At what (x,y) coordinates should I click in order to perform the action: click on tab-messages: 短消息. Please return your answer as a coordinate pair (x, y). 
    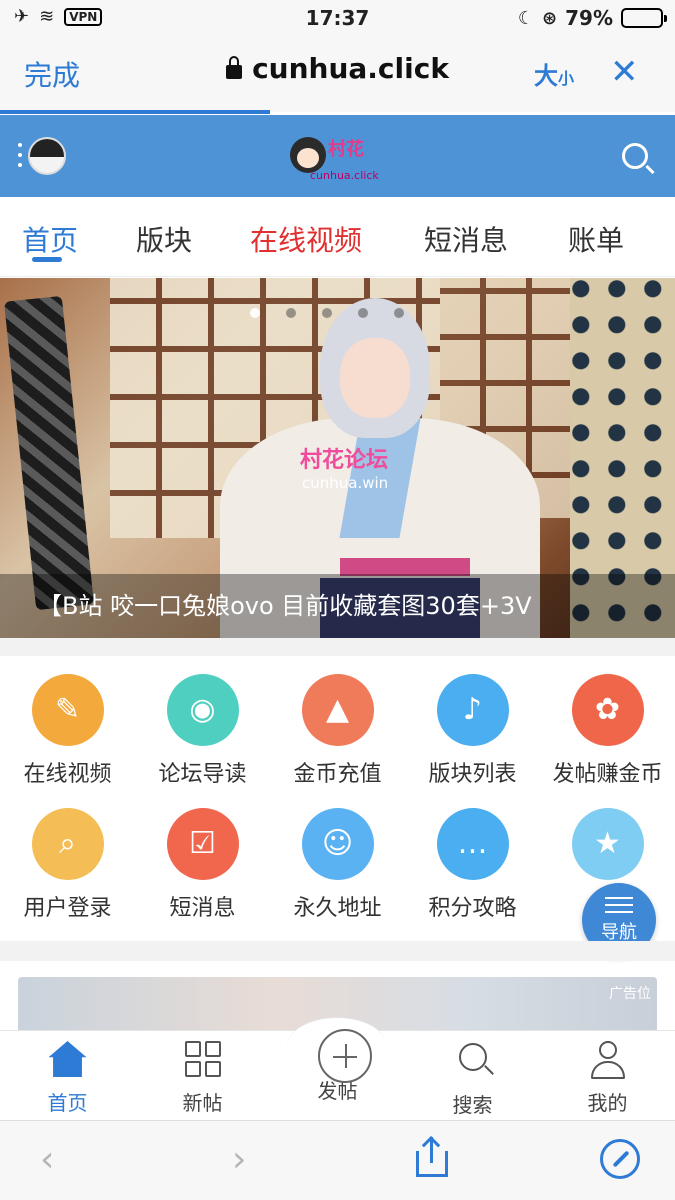
    Looking at the image, I should click on (466, 239).